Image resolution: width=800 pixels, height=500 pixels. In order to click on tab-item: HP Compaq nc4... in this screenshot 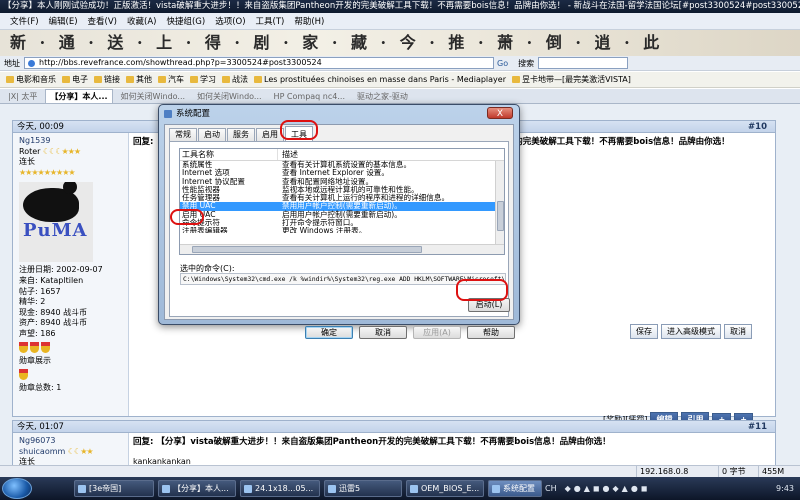, I will do `click(309, 96)`.